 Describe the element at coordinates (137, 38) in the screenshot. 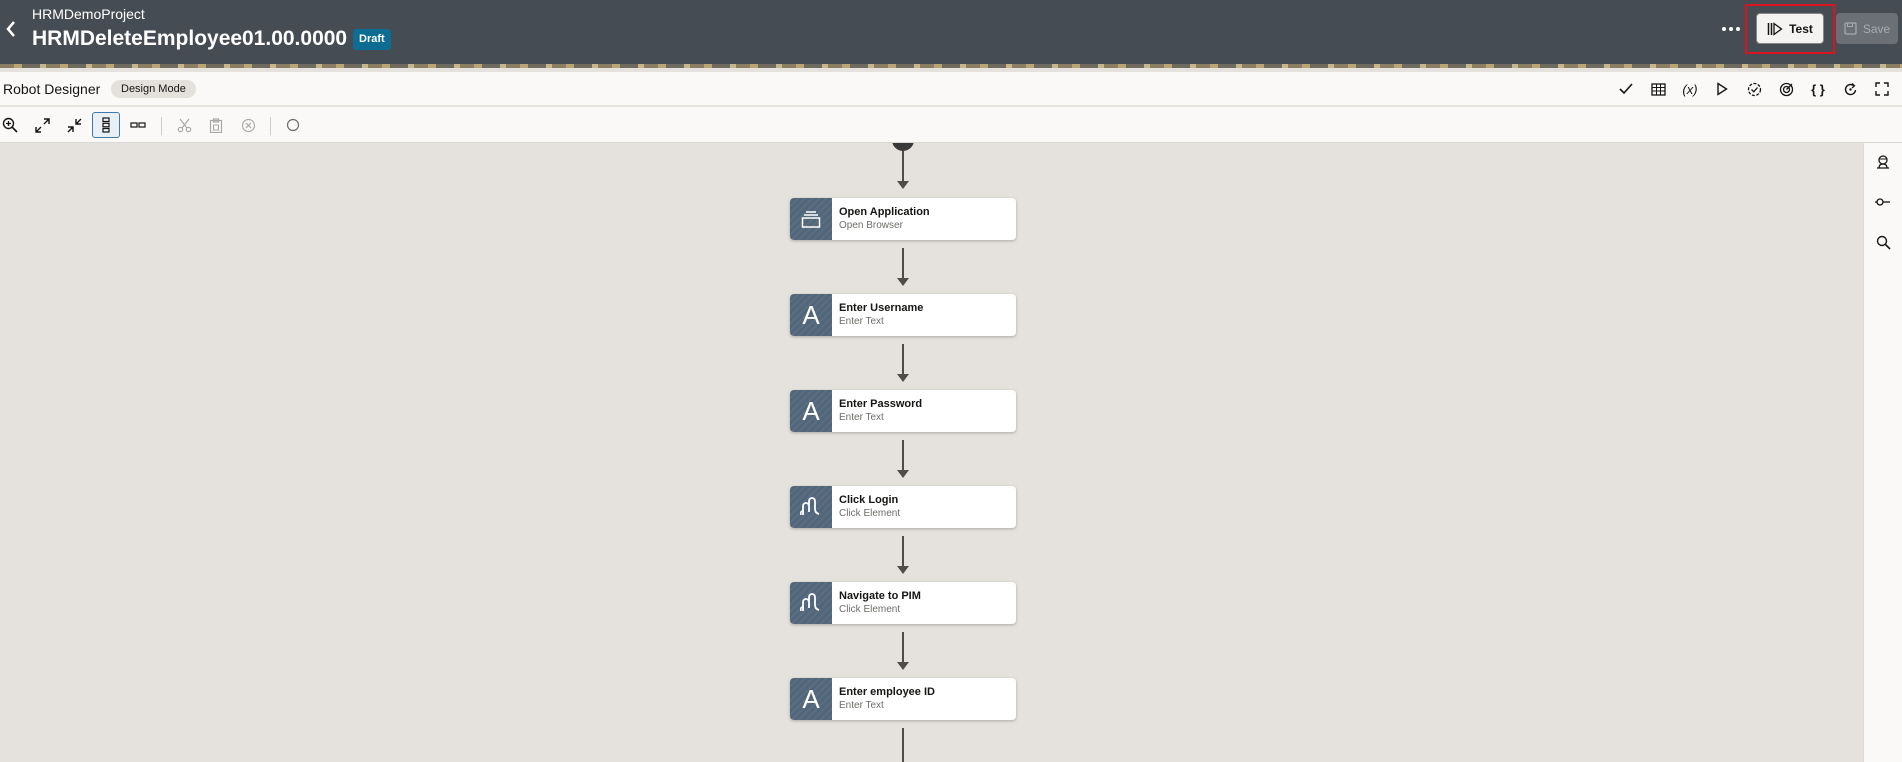

I see `robot-name: HRMDeleteEmployee` at that location.